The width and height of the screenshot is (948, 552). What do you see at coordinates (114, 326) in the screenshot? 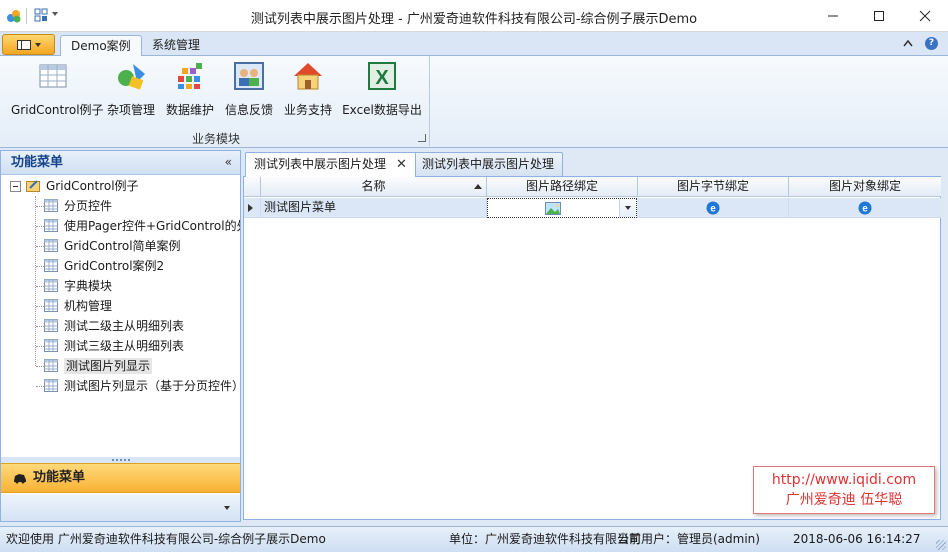
I see `tree-item: 测试二级主从明细列表` at bounding box center [114, 326].